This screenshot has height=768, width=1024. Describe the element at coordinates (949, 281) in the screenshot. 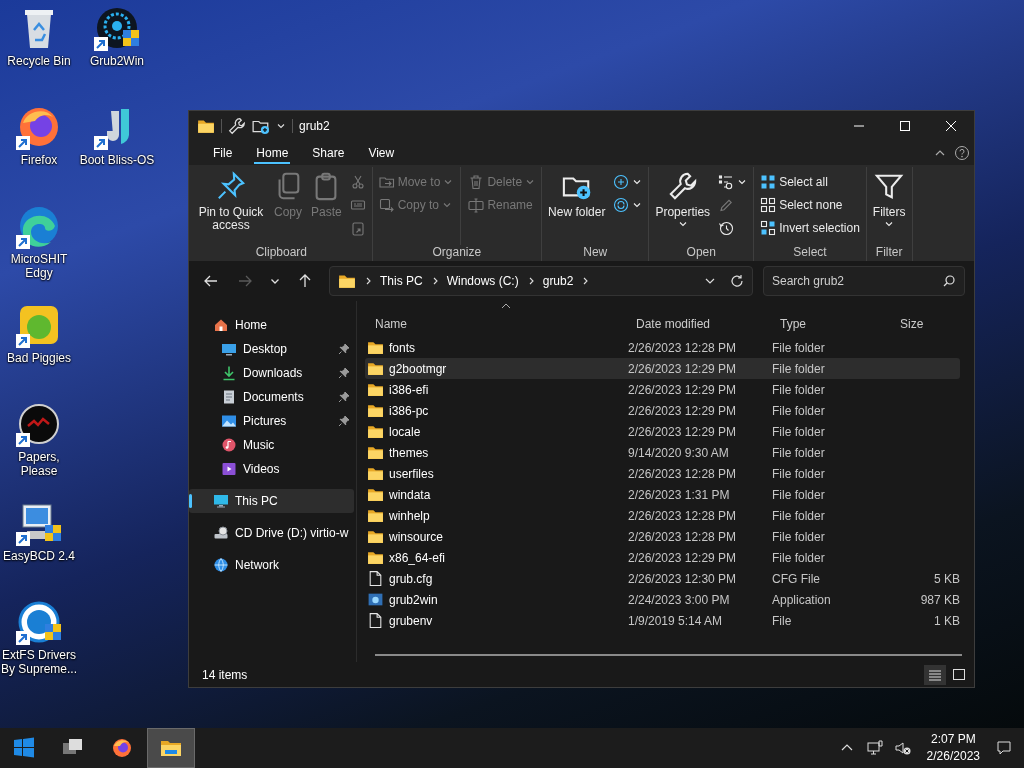

I see `search-icon` at that location.